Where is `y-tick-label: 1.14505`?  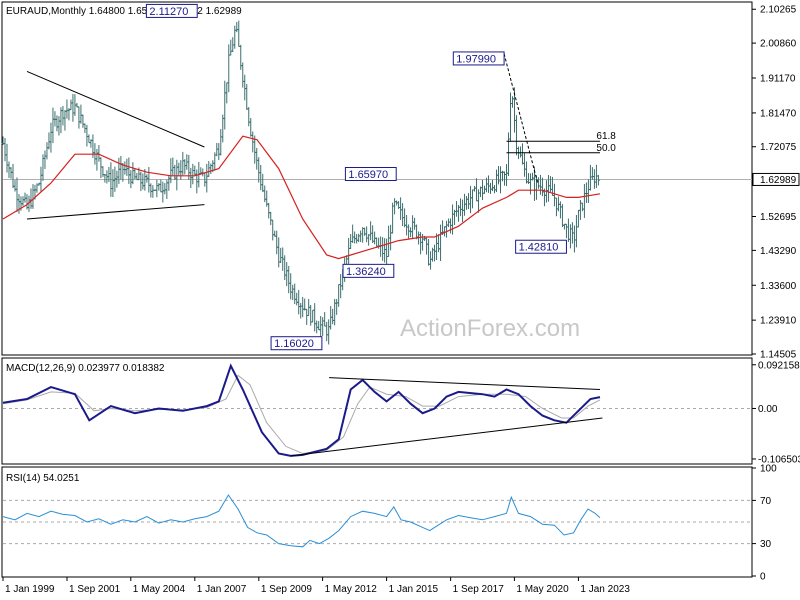
y-tick-label: 1.14505 is located at coordinates (778, 355).